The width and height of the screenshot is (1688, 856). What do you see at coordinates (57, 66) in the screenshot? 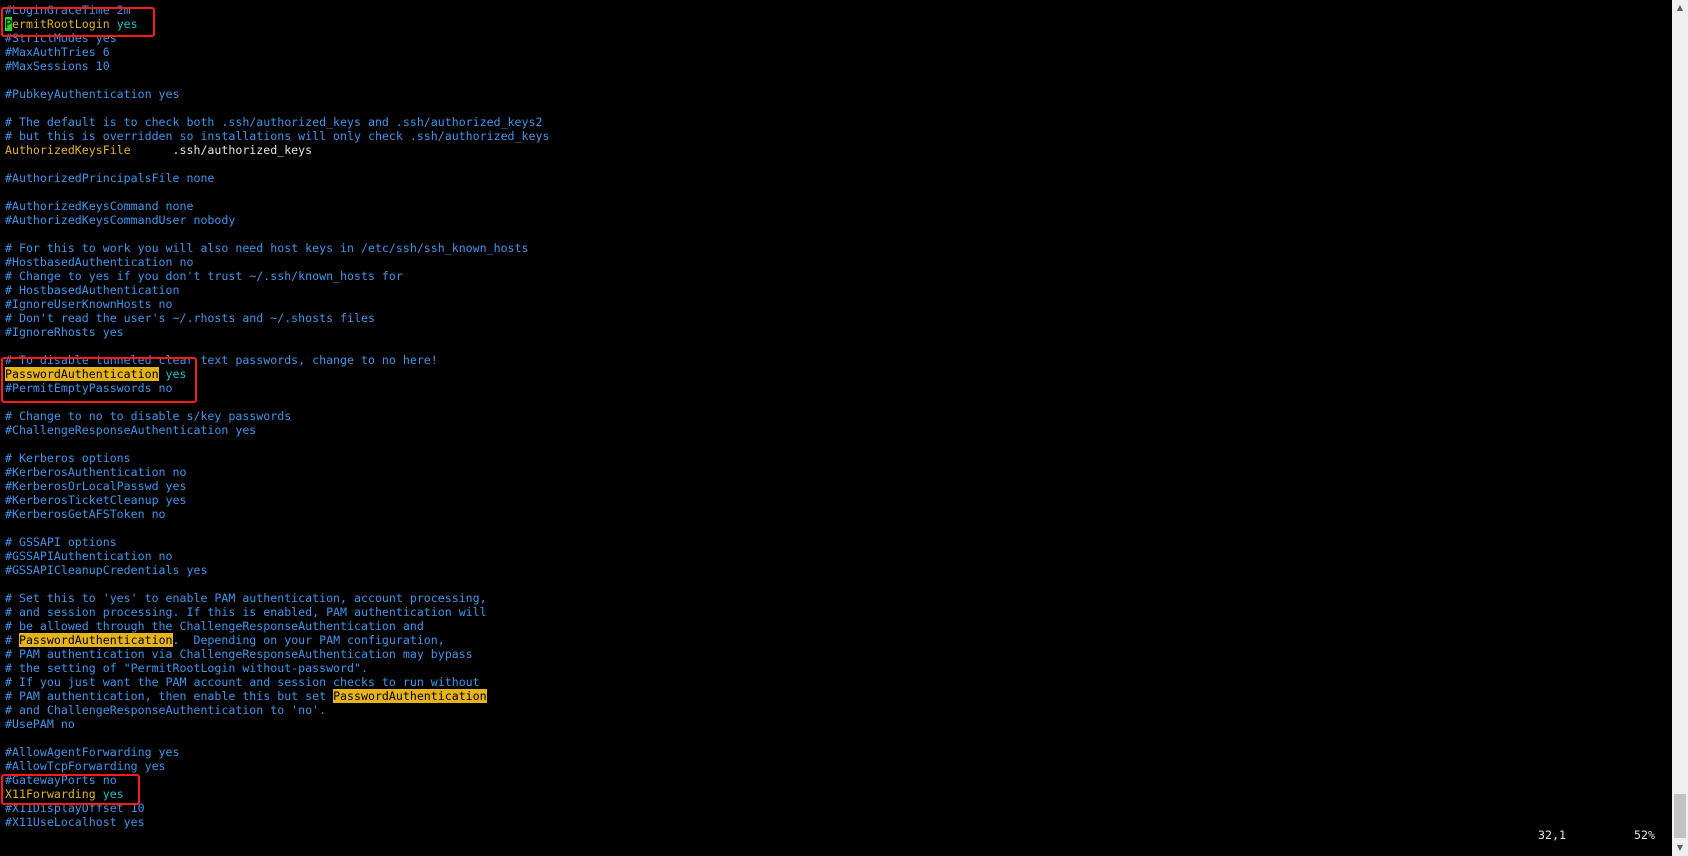
I see `code-segment: #MaxSessions 10` at bounding box center [57, 66].